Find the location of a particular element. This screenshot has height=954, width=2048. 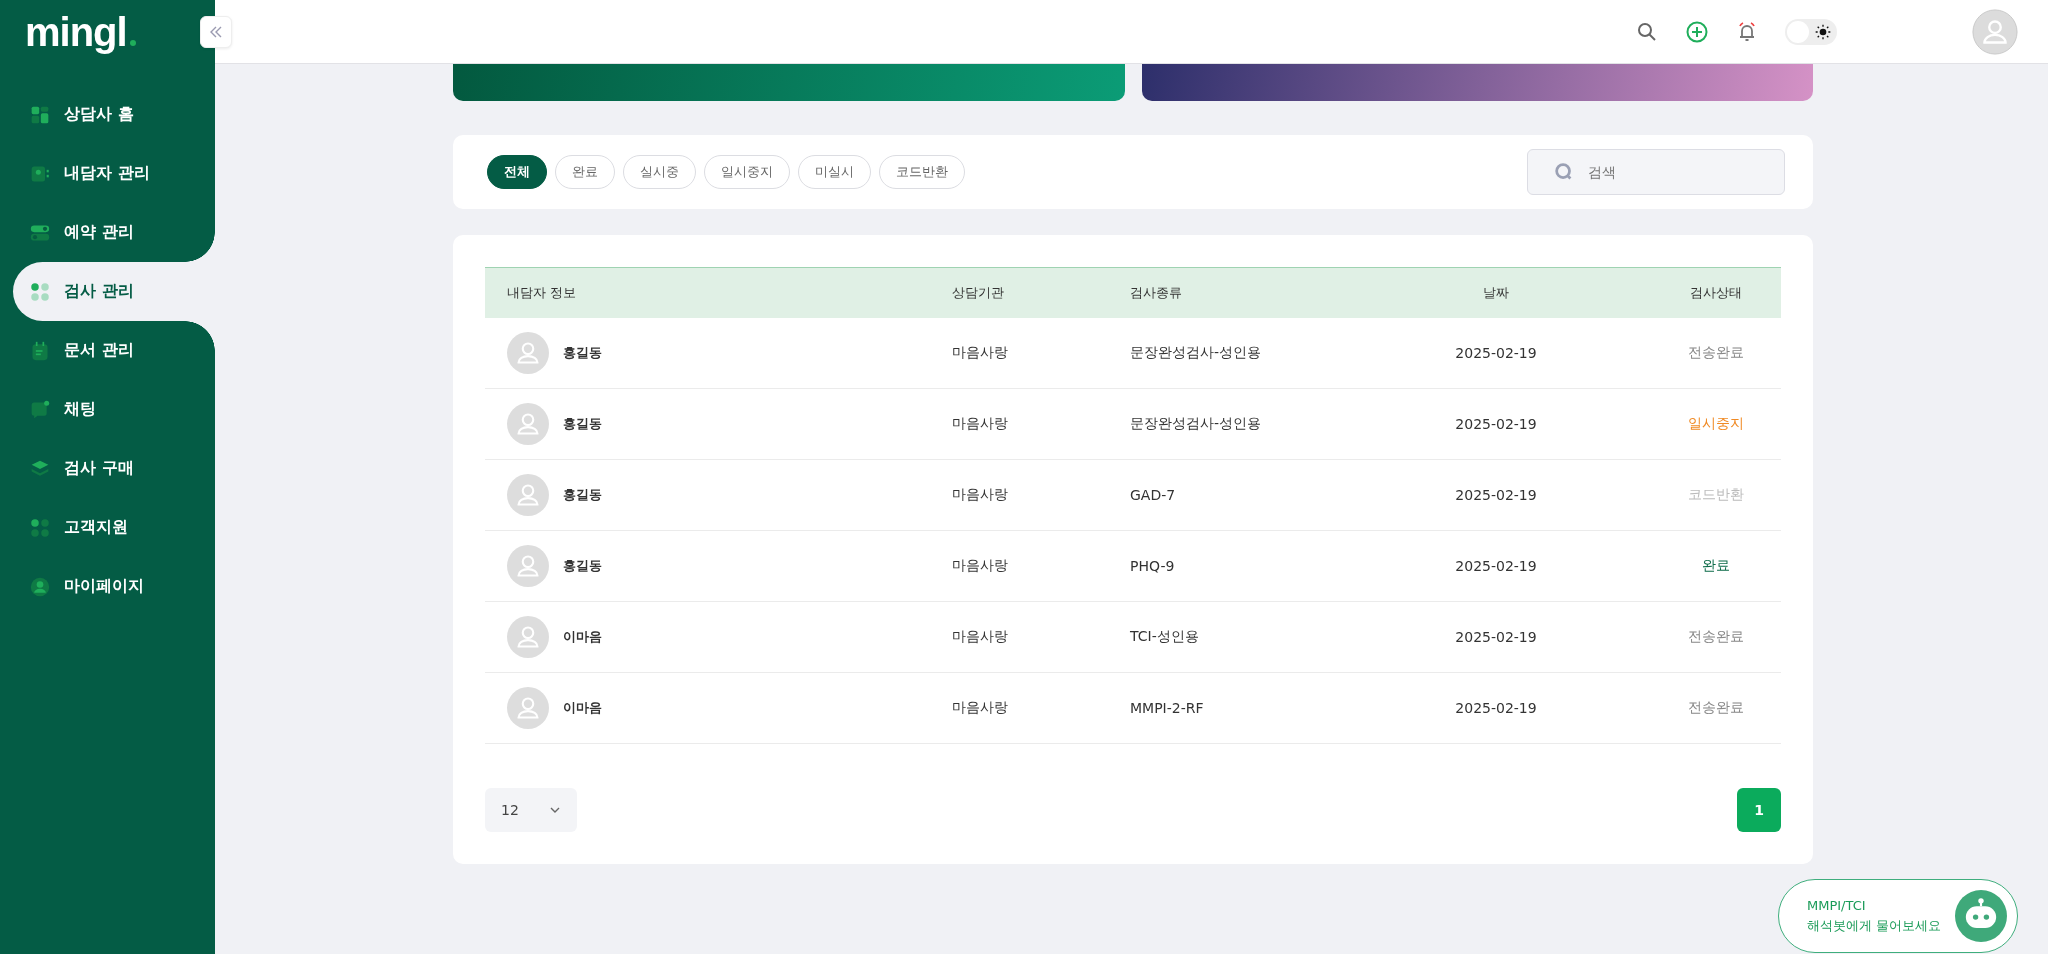

sidebar-item: 고객지원 is located at coordinates (107, 527).